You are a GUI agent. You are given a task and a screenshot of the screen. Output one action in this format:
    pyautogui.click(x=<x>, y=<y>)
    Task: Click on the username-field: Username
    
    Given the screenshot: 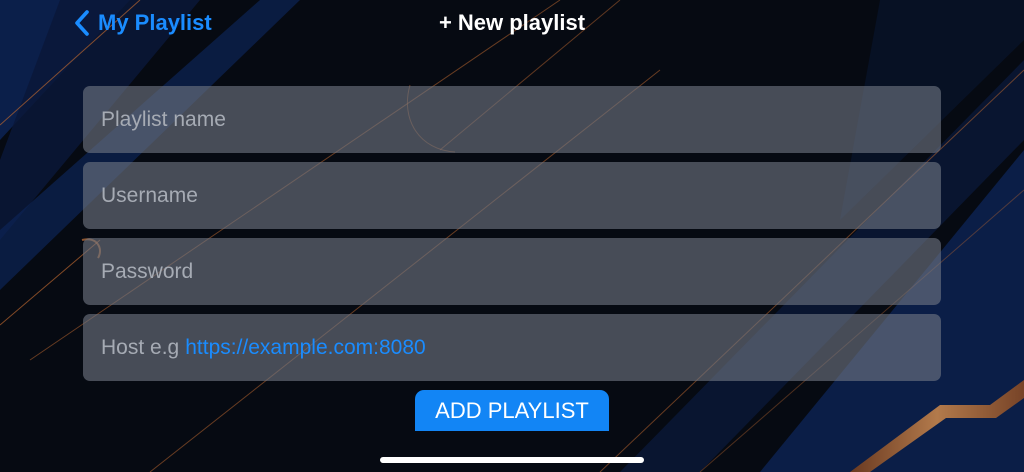 What is the action you would take?
    pyautogui.click(x=512, y=195)
    